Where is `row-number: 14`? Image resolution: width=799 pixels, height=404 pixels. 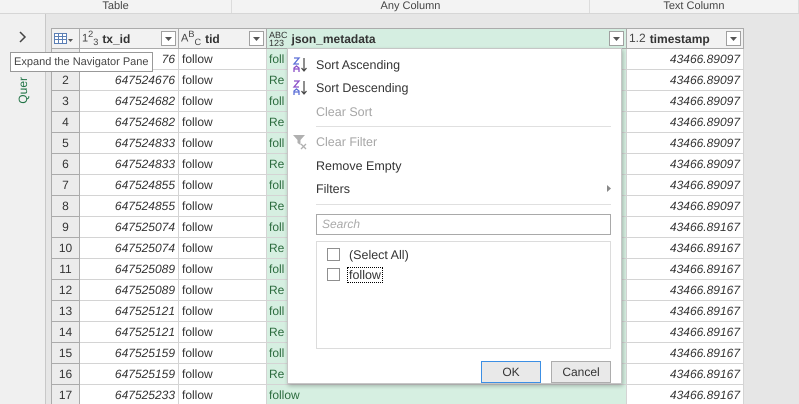 row-number: 14 is located at coordinates (66, 332).